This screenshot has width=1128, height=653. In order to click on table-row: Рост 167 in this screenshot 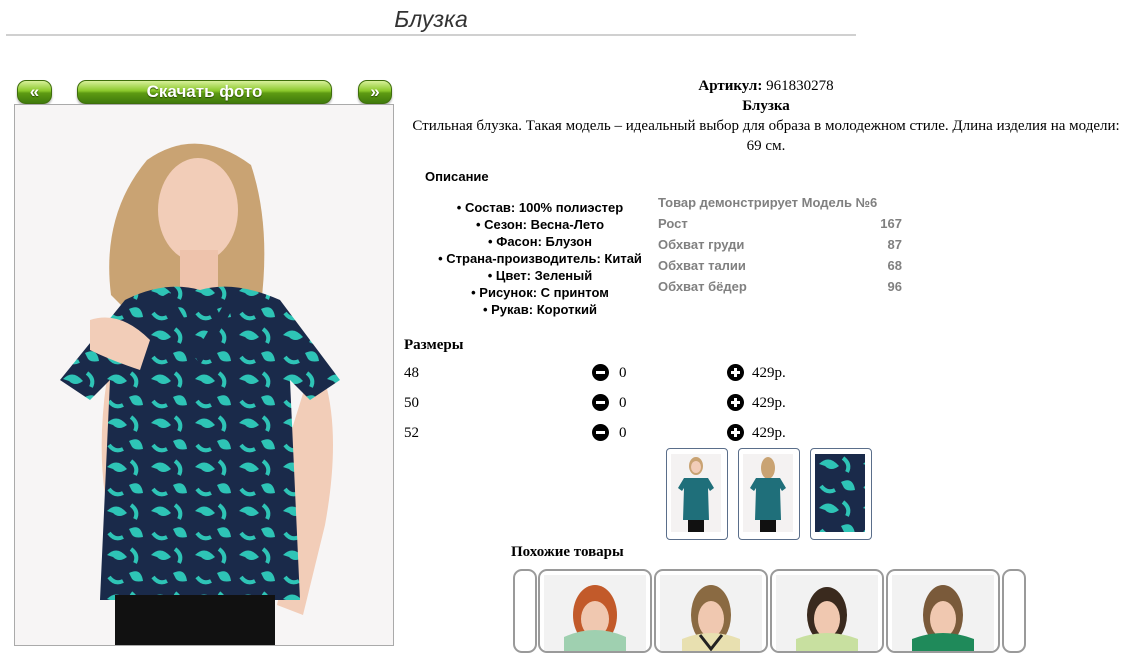, I will do `click(780, 223)`.